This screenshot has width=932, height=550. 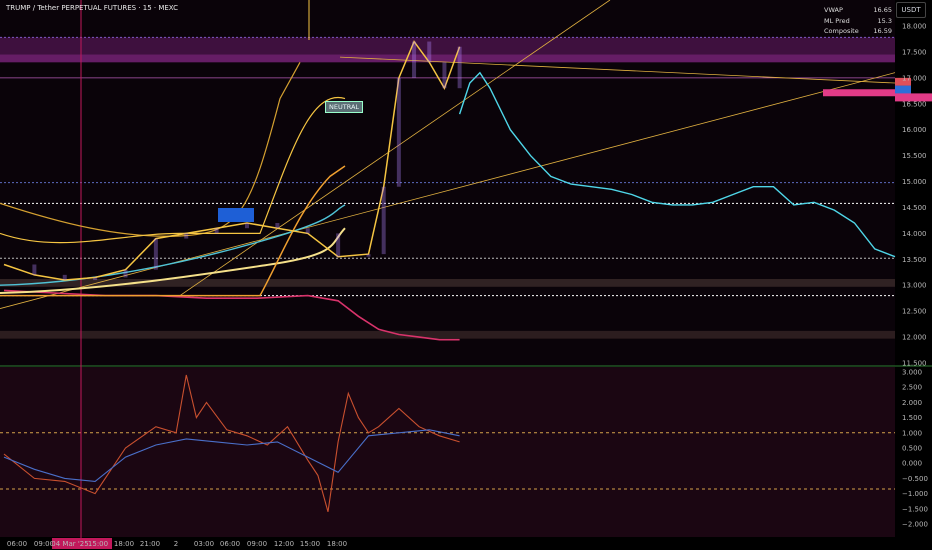 What do you see at coordinates (858, 31) in the screenshot?
I see `indicator-composite: Composite 16.59` at bounding box center [858, 31].